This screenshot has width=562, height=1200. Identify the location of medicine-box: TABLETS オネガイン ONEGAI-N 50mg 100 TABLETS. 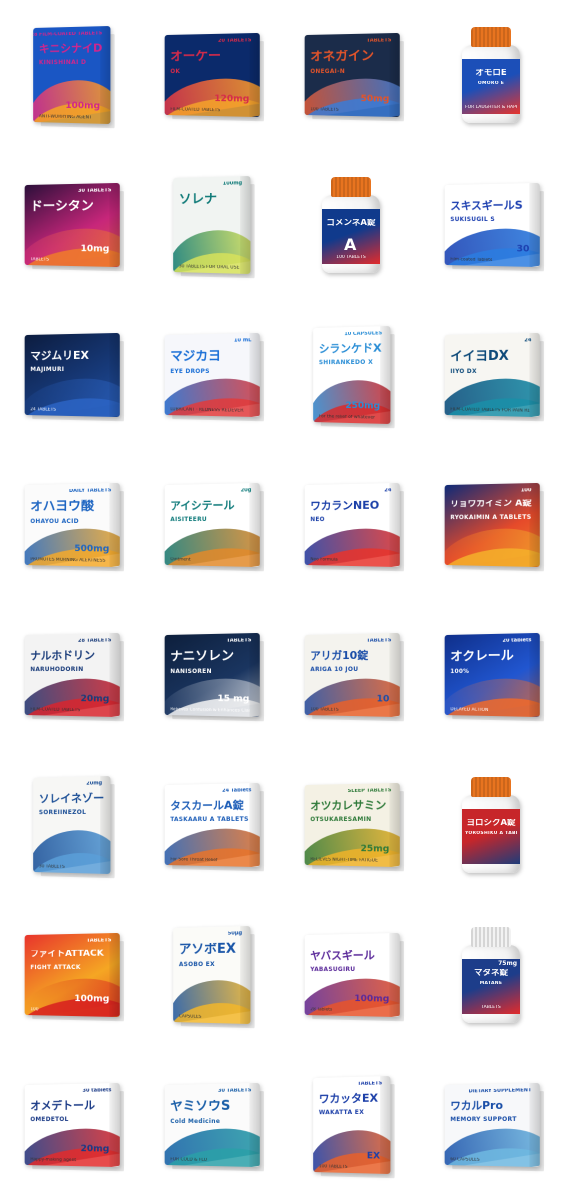
(352, 75).